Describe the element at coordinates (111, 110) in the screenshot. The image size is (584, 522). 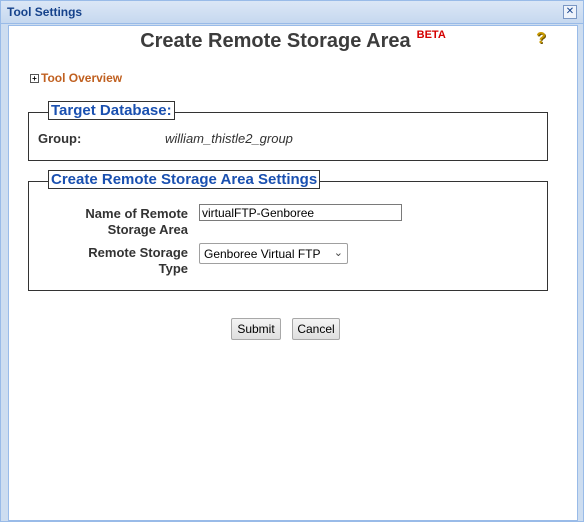
I see `target-database-legend: Target Database:` at that location.